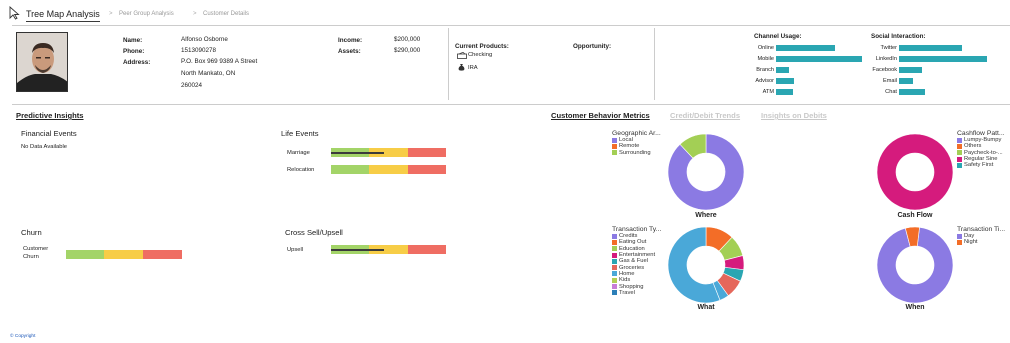 Image resolution: width=1010 pixels, height=343 pixels. What do you see at coordinates (31, 232) in the screenshot?
I see `churn-title: Churn` at bounding box center [31, 232].